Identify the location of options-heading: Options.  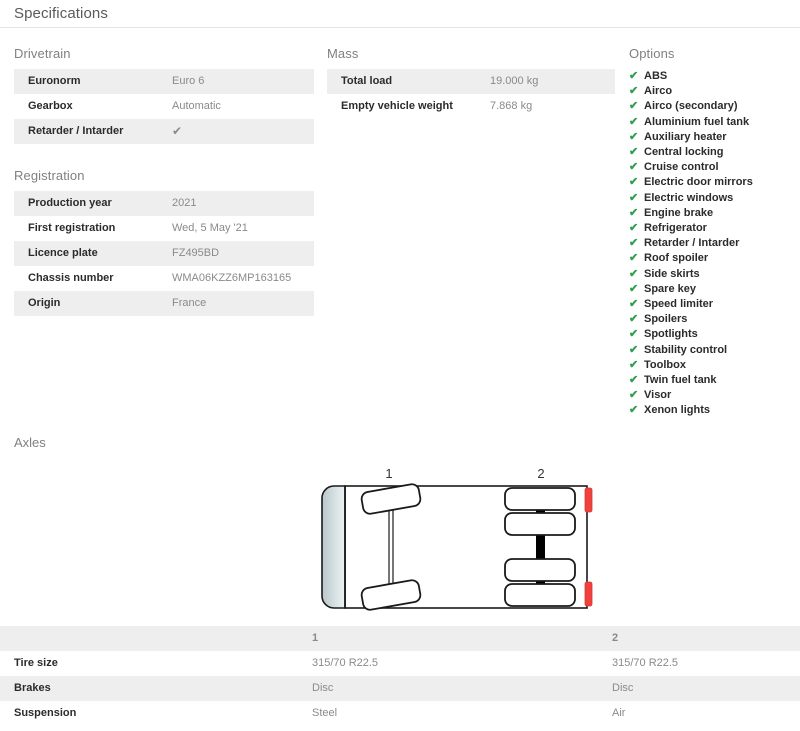
(652, 53).